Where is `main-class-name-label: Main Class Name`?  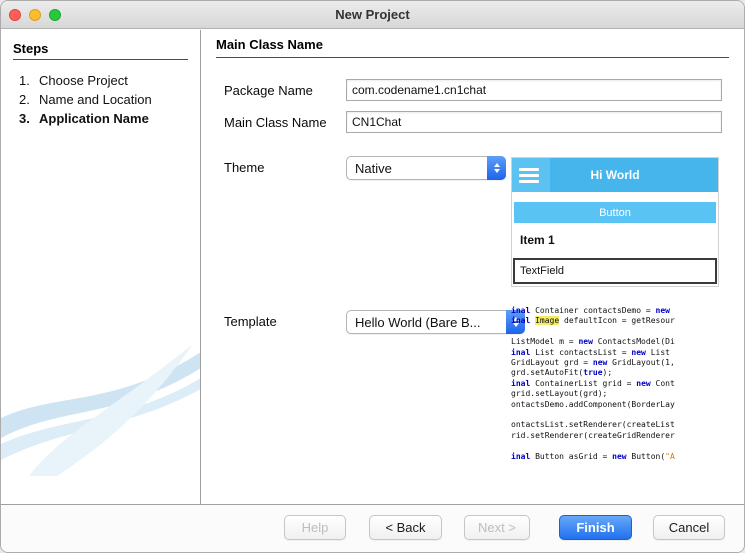 main-class-name-label: Main Class Name is located at coordinates (275, 122).